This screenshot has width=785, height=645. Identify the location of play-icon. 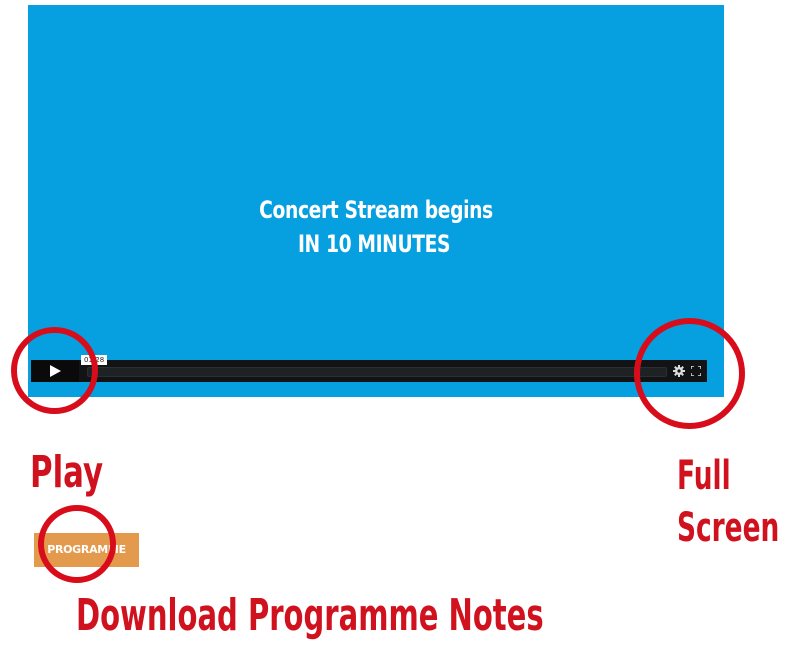
(55, 371).